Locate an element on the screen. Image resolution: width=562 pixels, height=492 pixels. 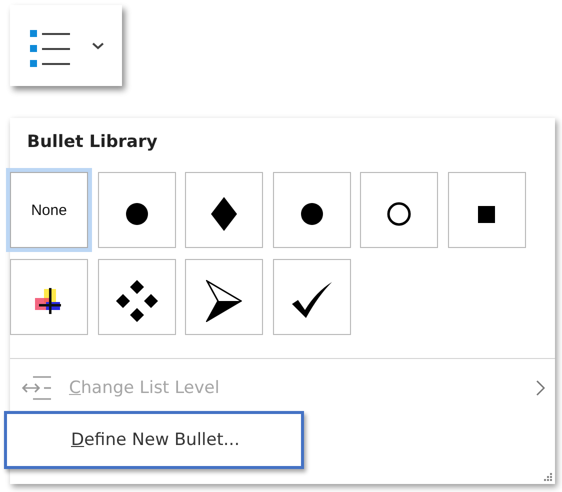
circle-bullet-icon is located at coordinates (399, 214).